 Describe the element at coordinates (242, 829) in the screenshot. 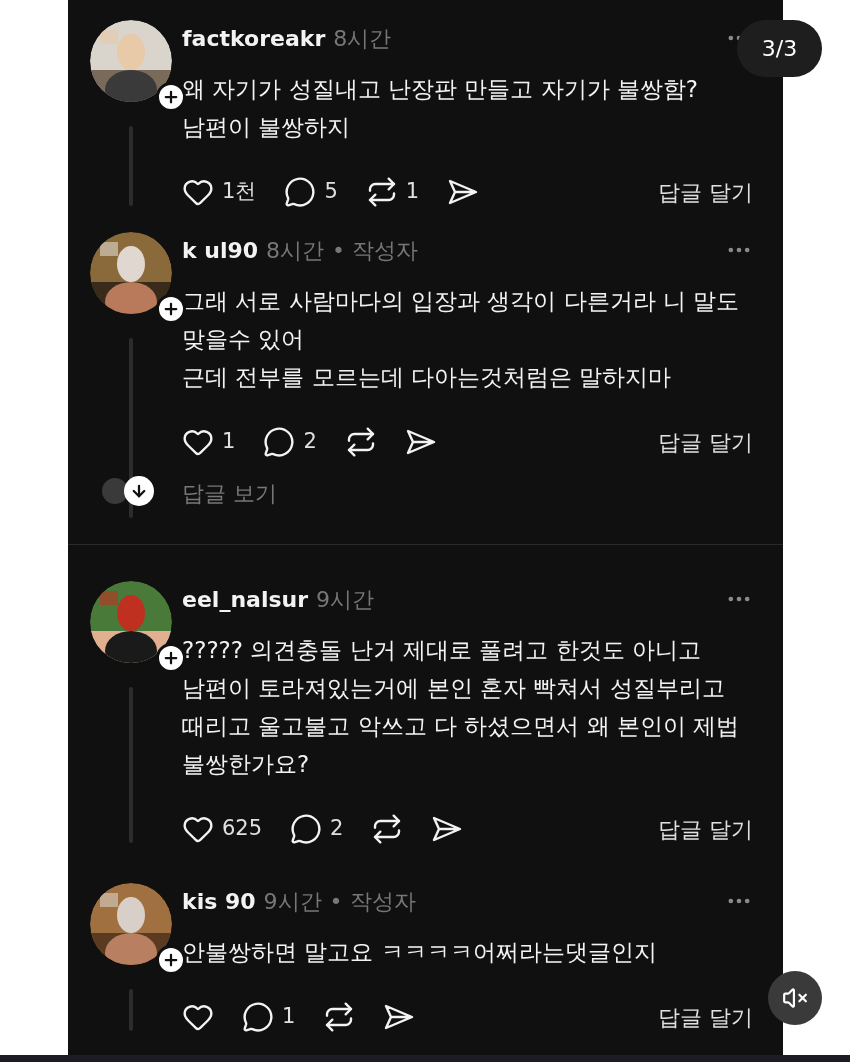

I see `like-count: 625` at that location.